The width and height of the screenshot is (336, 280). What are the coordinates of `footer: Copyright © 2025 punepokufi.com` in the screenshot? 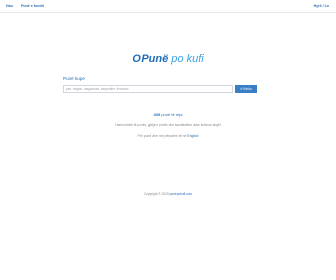 It's located at (168, 194).